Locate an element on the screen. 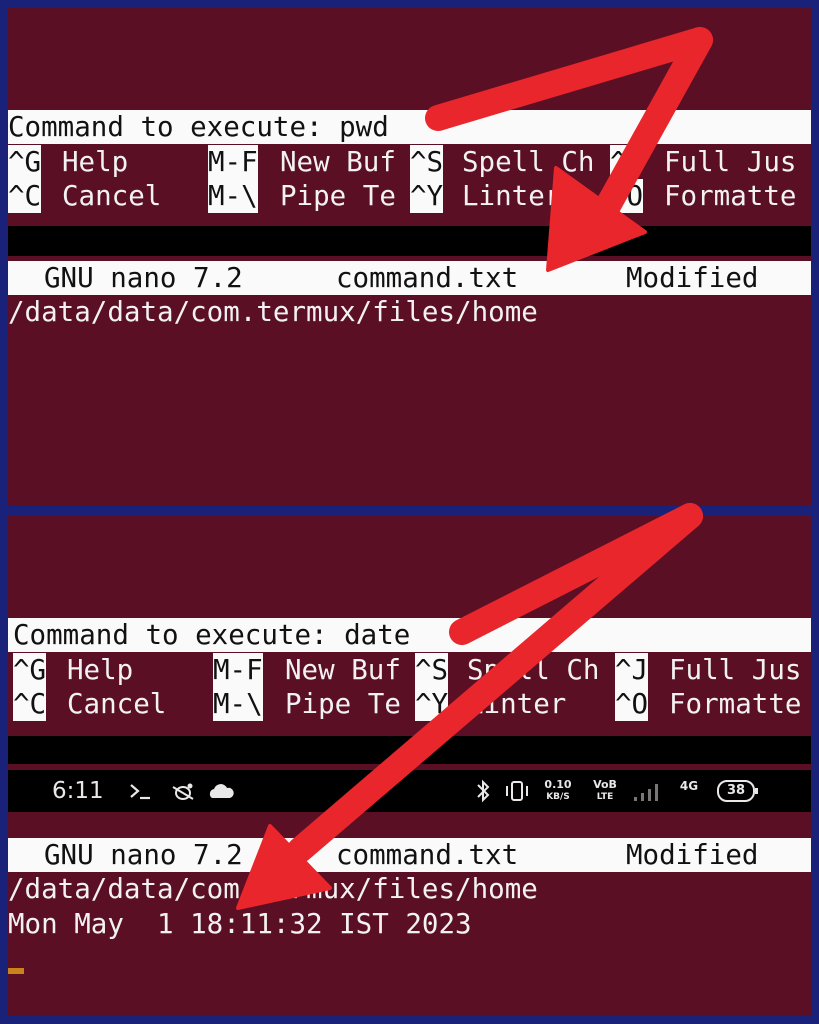 Image resolution: width=819 pixels, height=1024 pixels. battery-icon is located at coordinates (738, 798).